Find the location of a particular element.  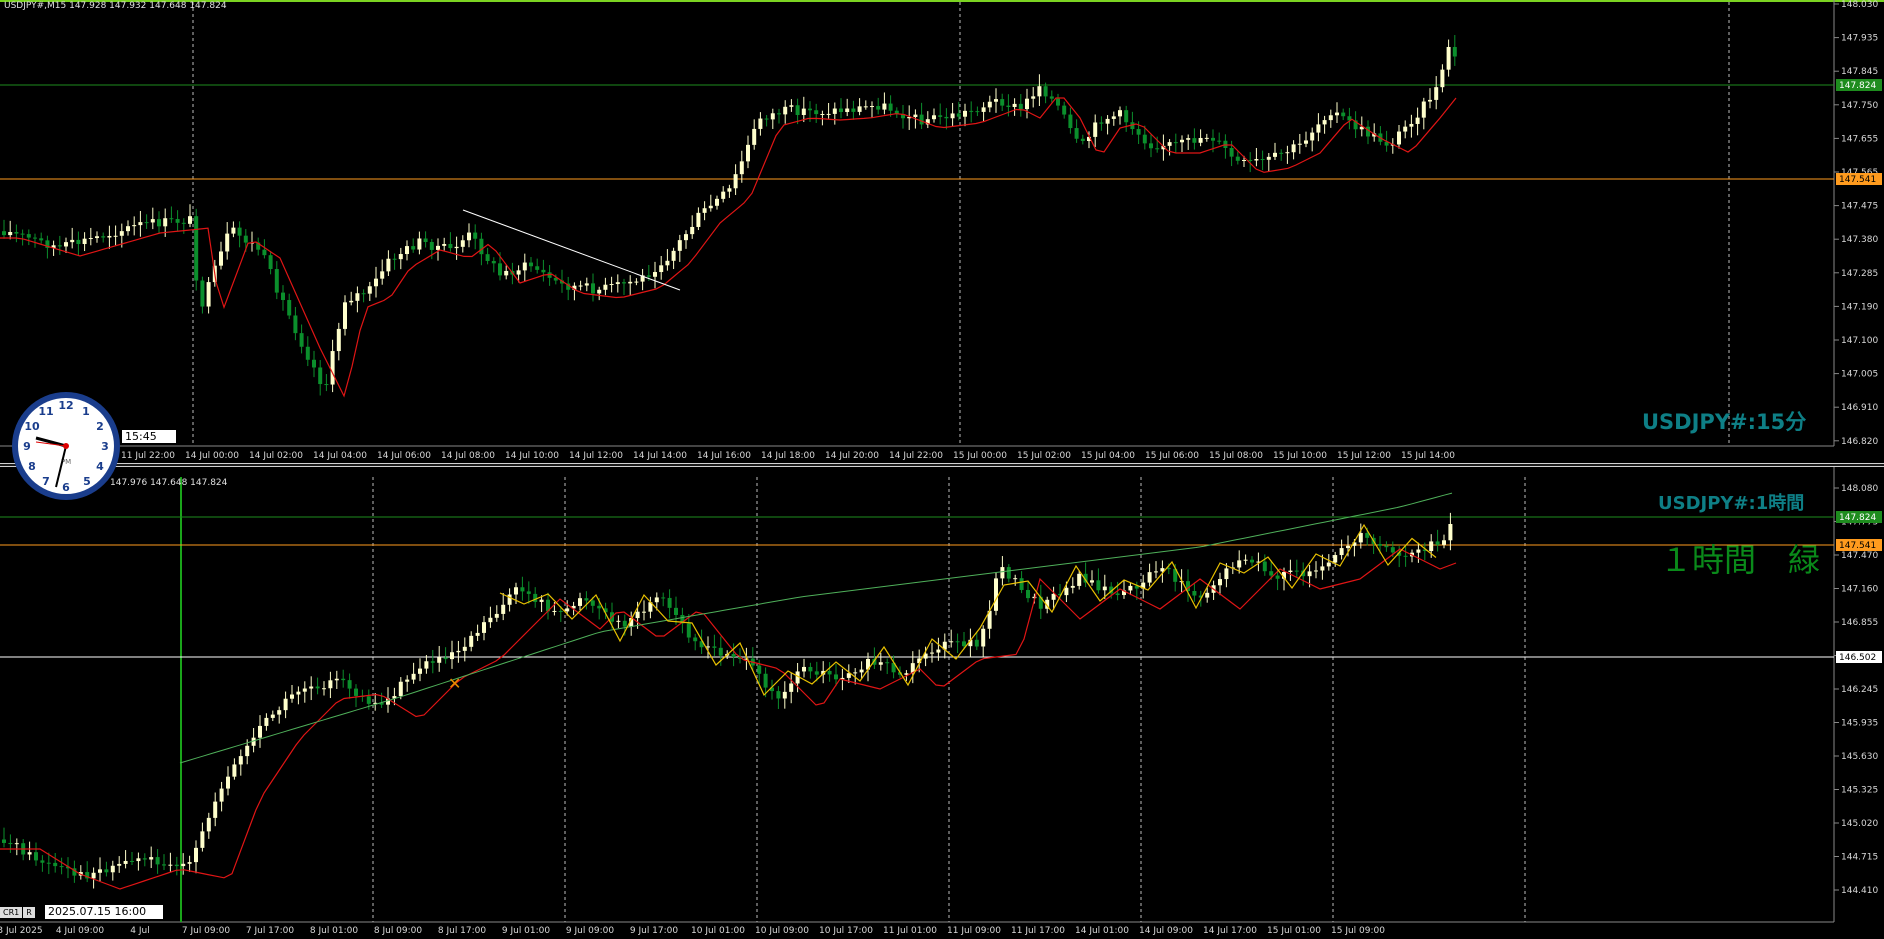

time-axis-label: 3 Jul 2025 is located at coordinates (21, 931).